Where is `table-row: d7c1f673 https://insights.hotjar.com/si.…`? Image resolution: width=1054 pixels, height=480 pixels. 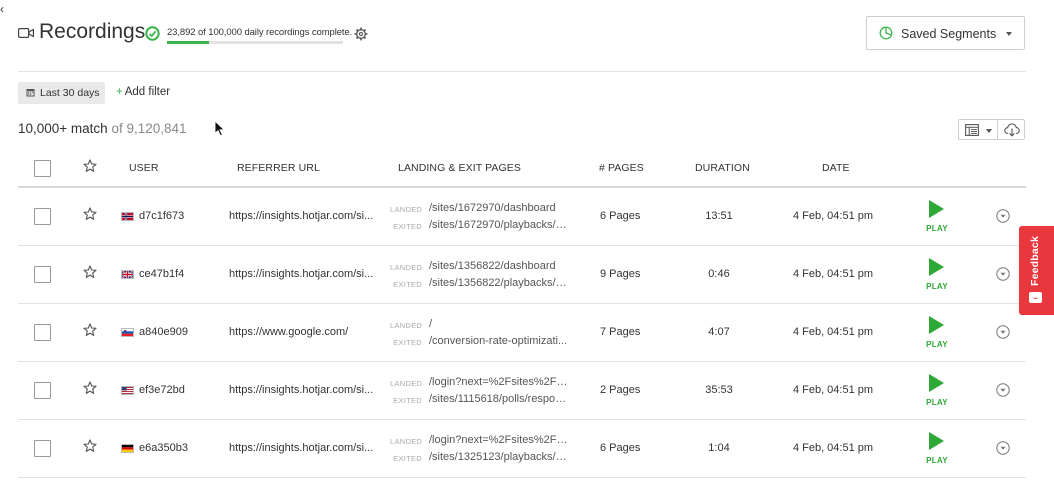
table-row: d7c1f673 https://insights.hotjar.com/si.… is located at coordinates (522, 217).